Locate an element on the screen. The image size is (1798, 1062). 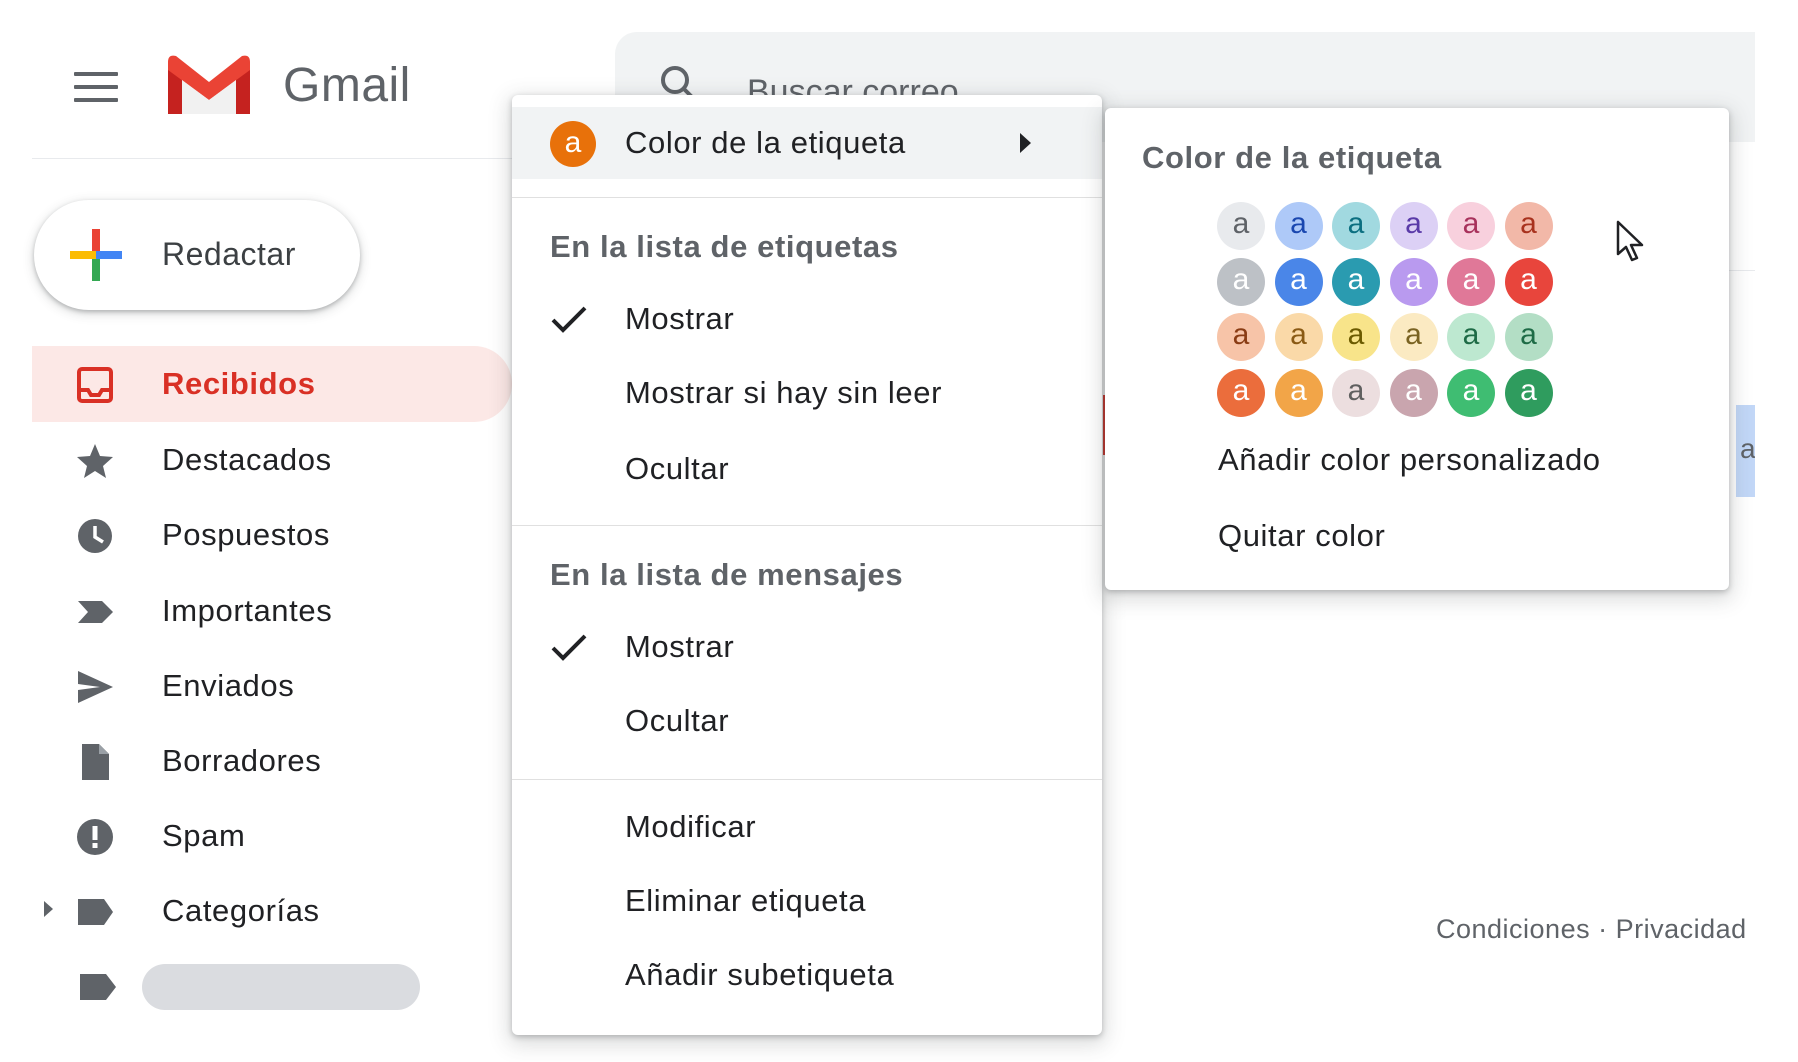
menu-item-label: Añadir subetiqueta is located at coordinates (760, 974).